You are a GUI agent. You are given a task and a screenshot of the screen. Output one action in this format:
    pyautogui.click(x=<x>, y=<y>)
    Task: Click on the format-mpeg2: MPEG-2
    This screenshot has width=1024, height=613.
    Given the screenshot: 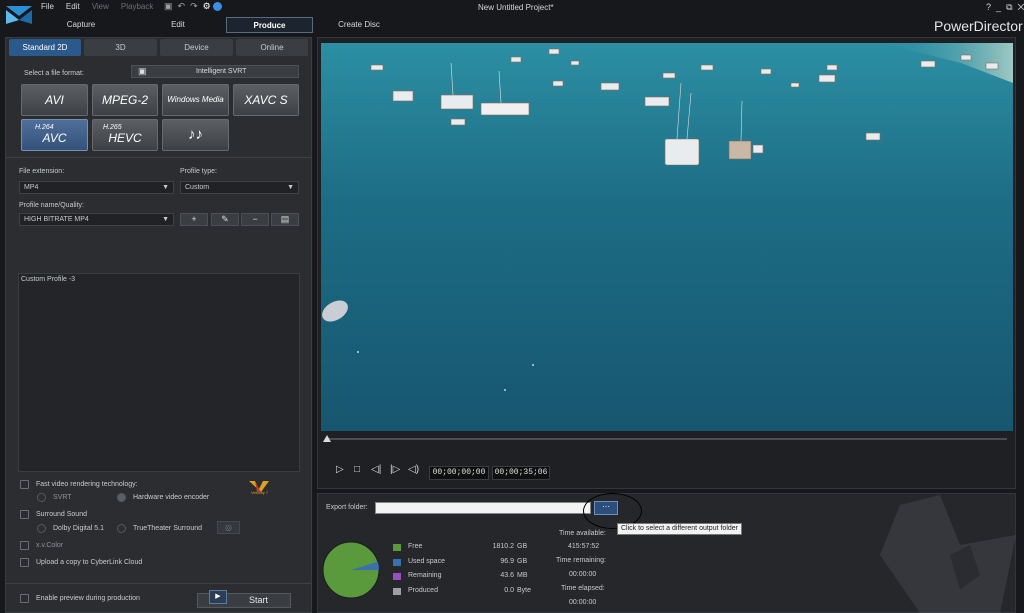 What is the action you would take?
    pyautogui.click(x=125, y=100)
    